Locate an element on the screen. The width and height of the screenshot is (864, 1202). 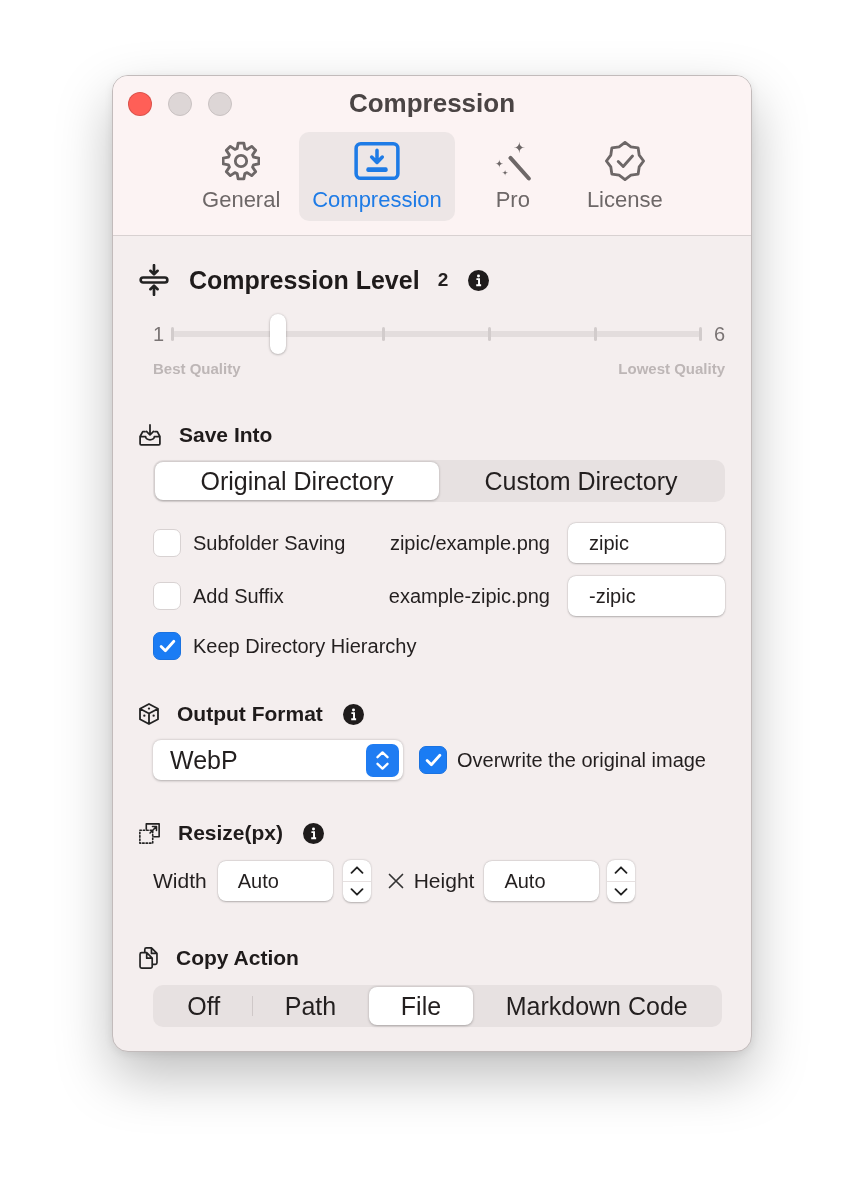
toolbar-tab: Pro is located at coordinates (512, 176).